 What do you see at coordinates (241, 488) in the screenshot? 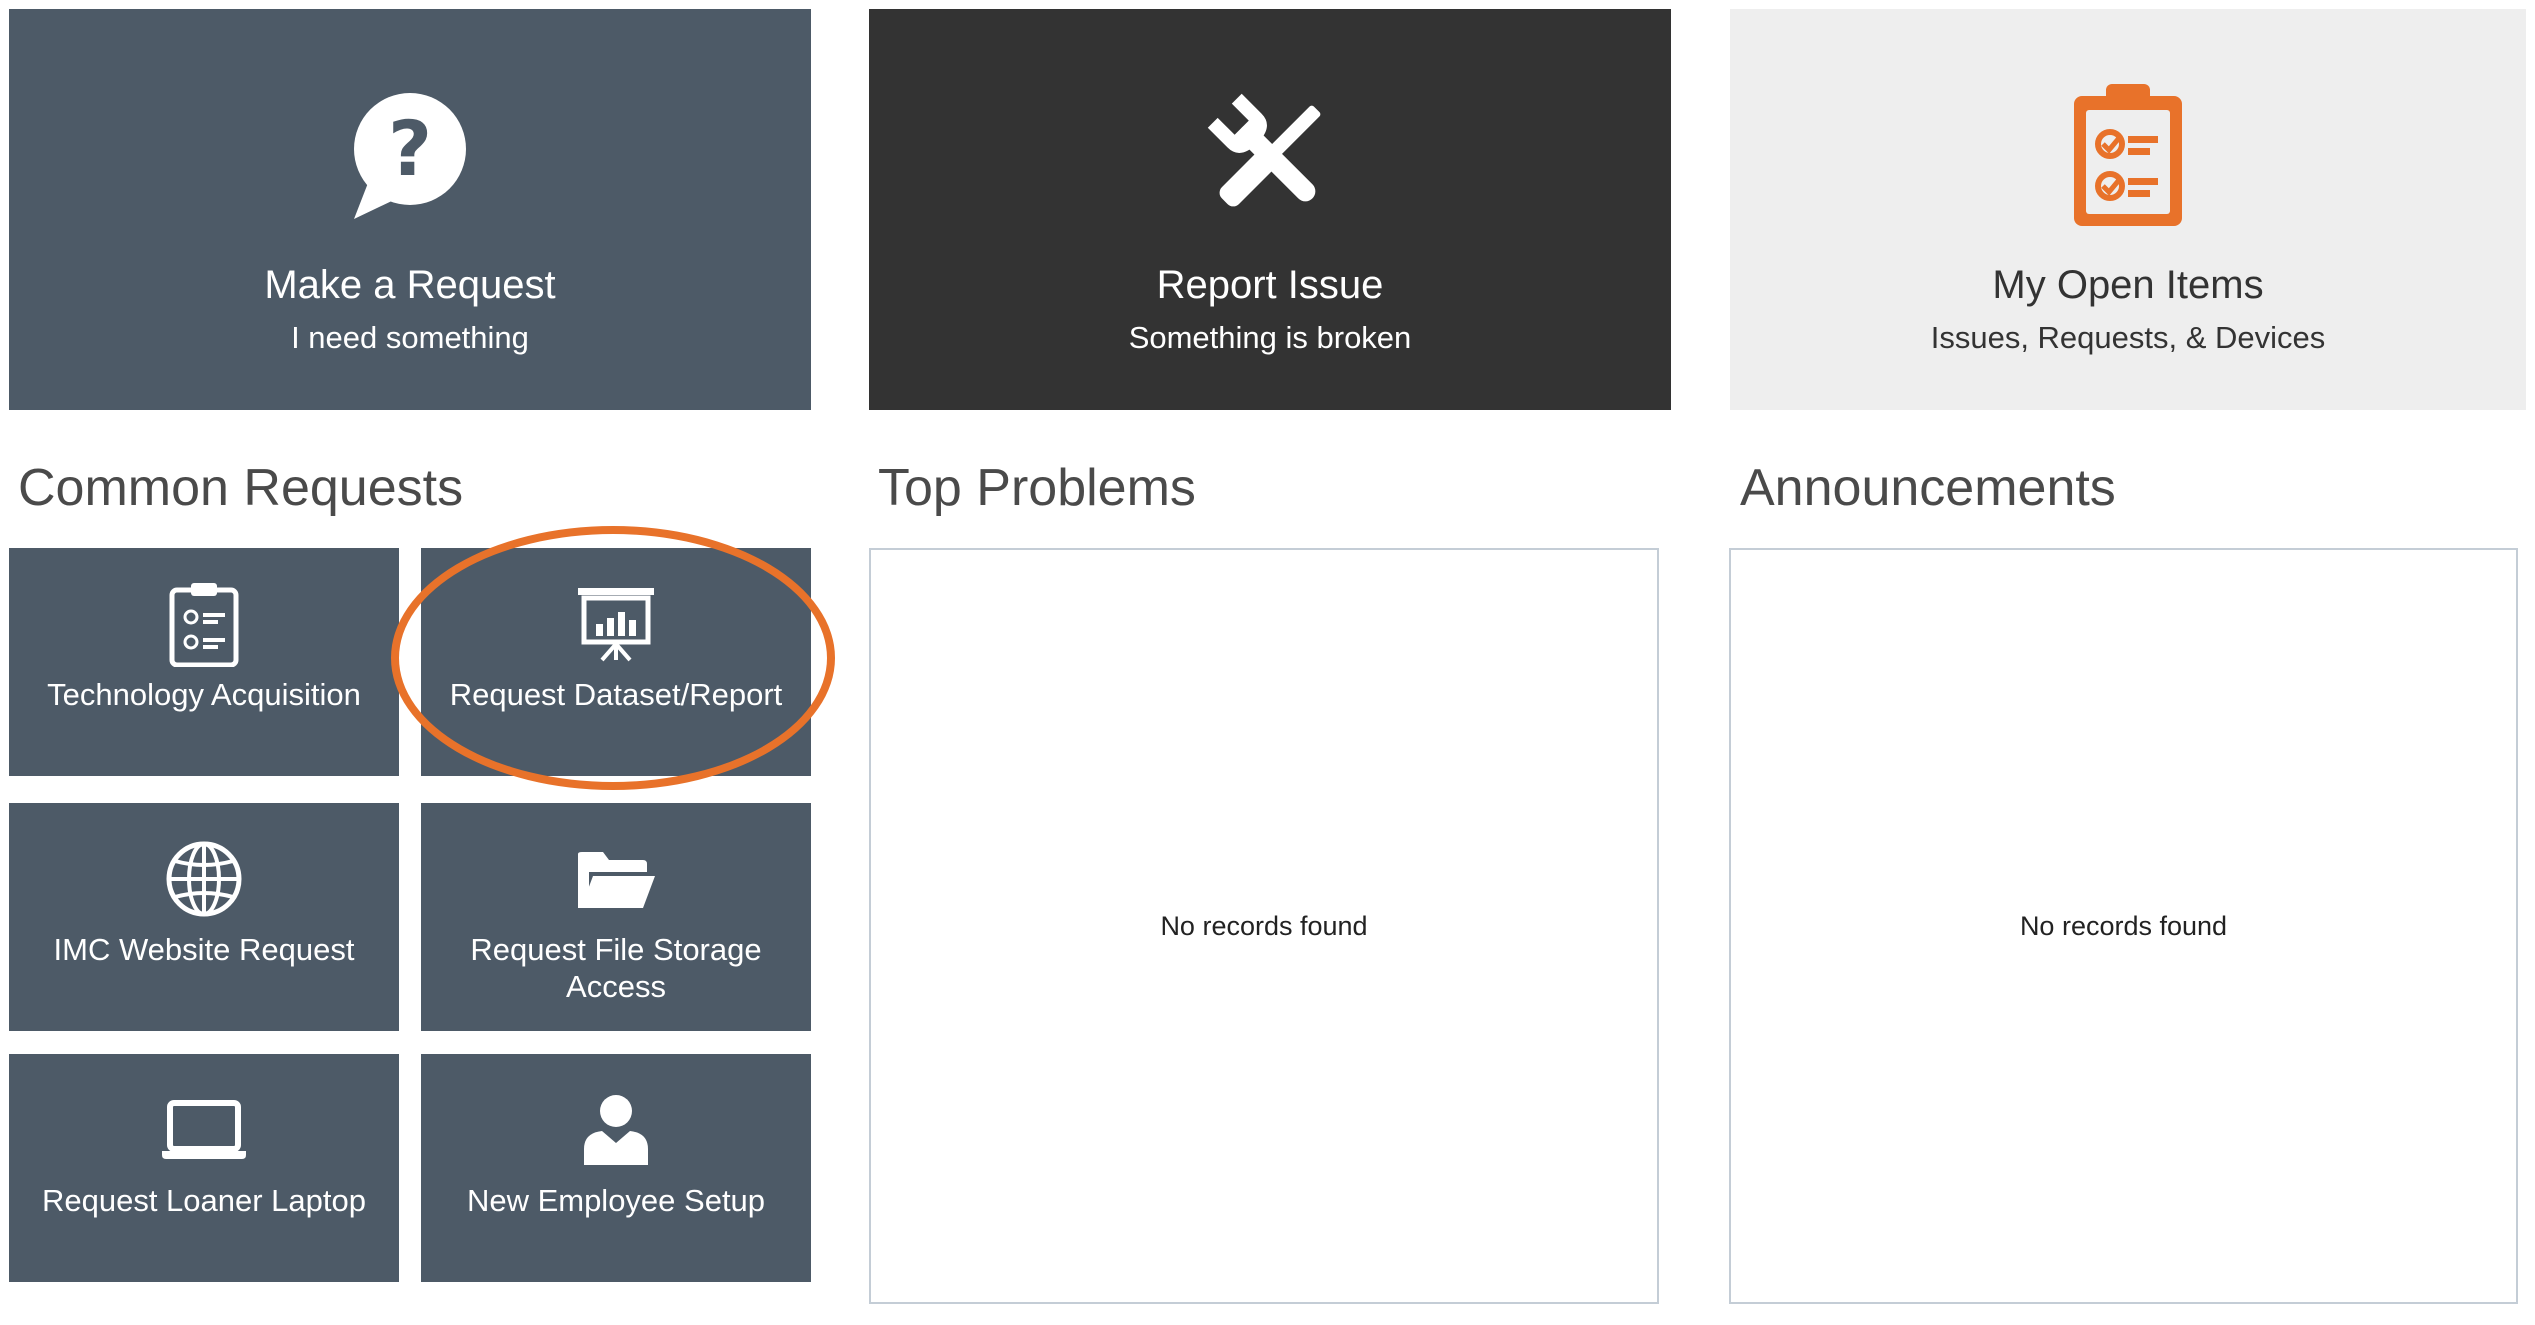
I see `common-requests-heading: Common Requests` at bounding box center [241, 488].